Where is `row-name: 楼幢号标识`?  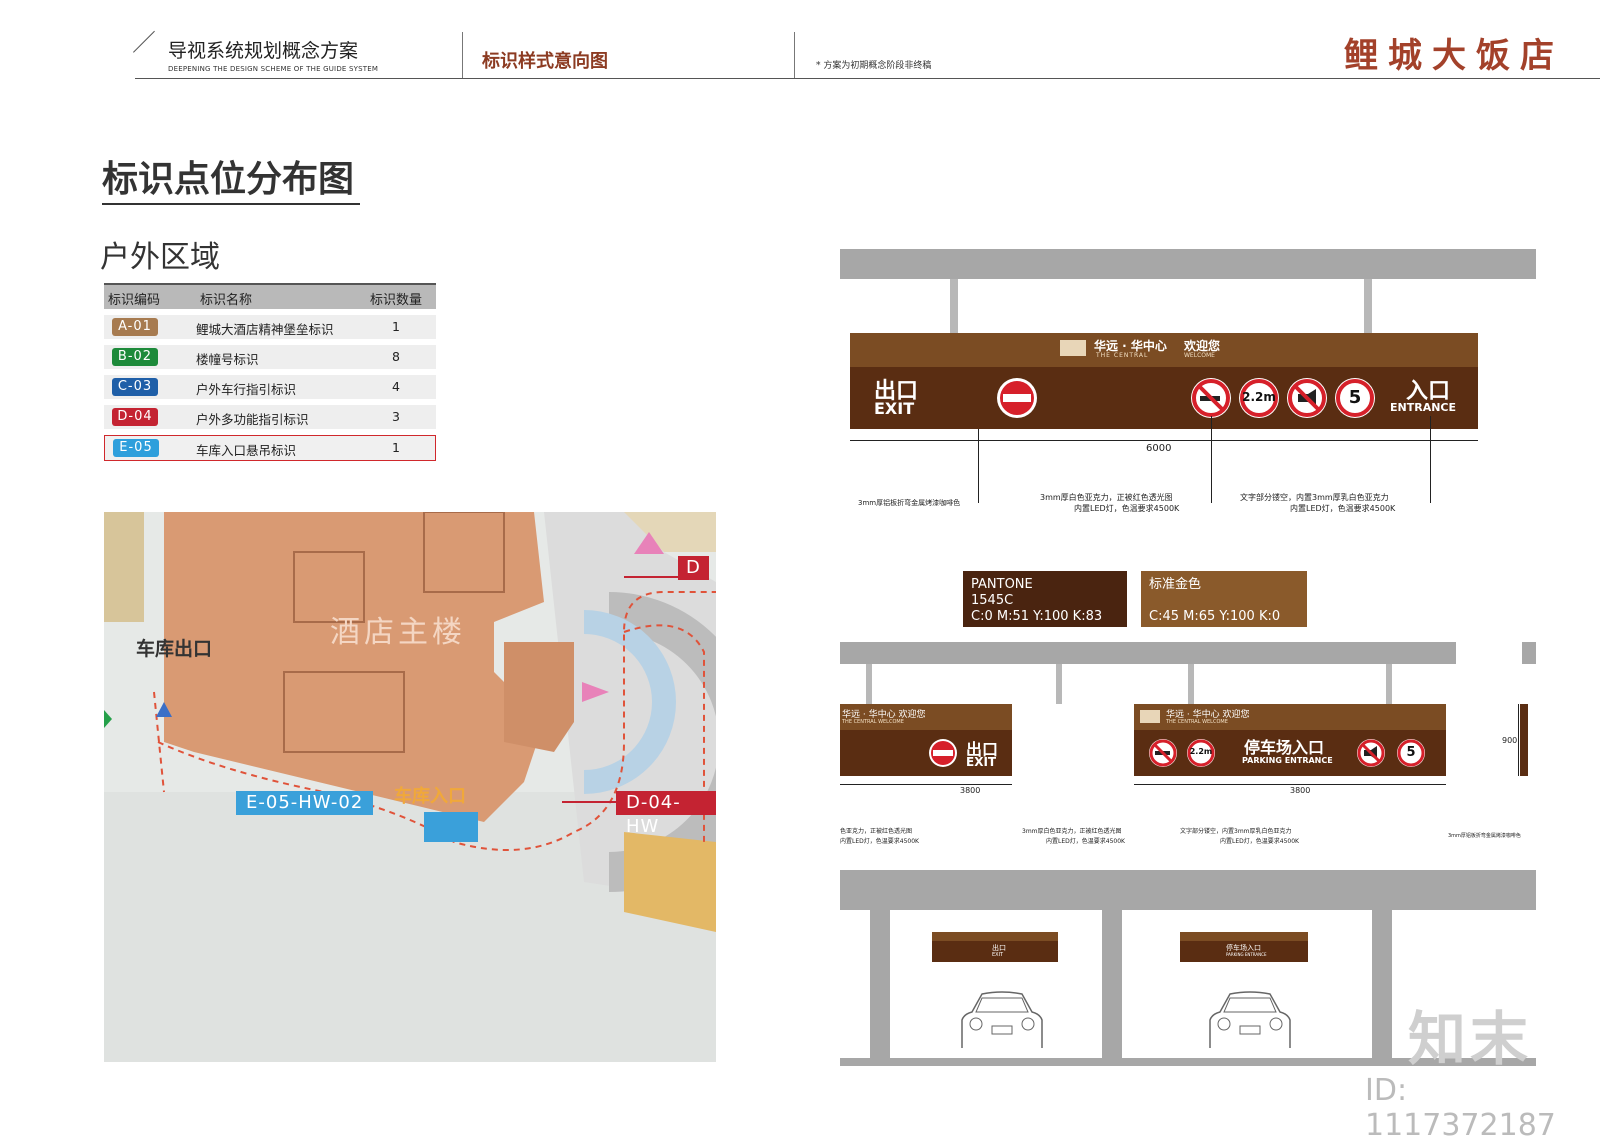 row-name: 楼幢号标识 is located at coordinates (227, 359).